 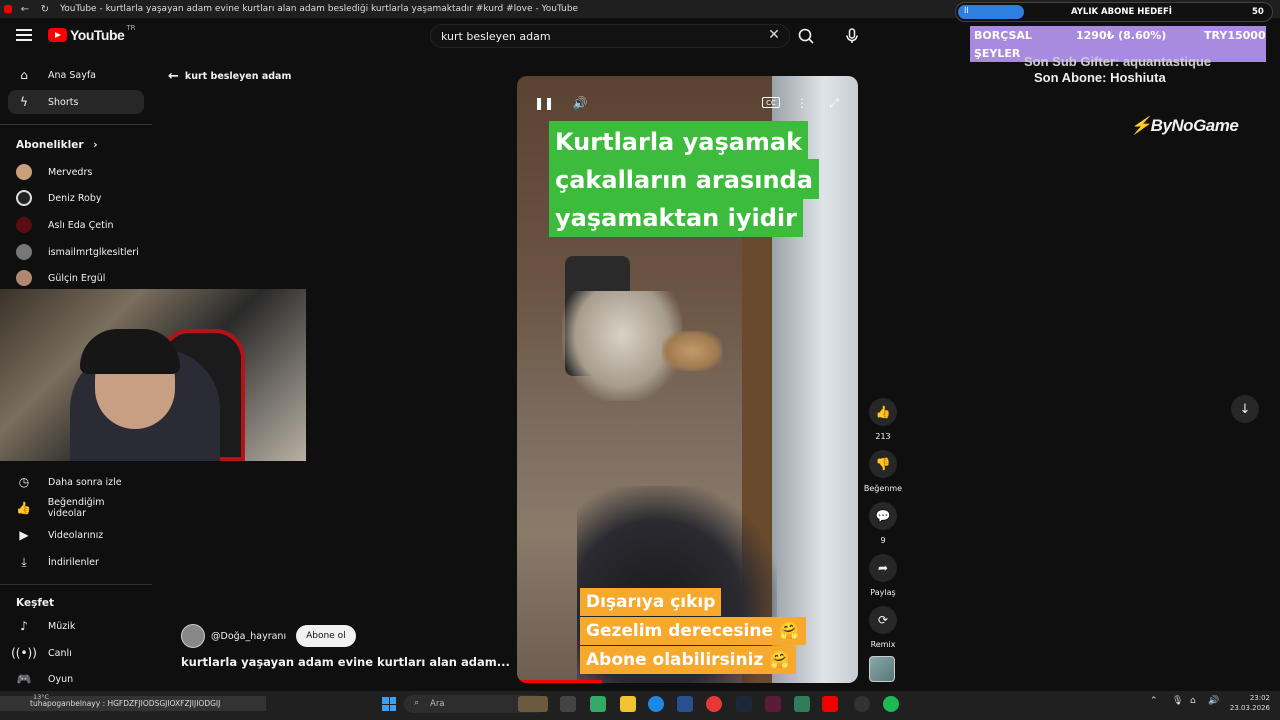 I want to click on share-button: ➦ Paylaş, so click(x=883, y=575).